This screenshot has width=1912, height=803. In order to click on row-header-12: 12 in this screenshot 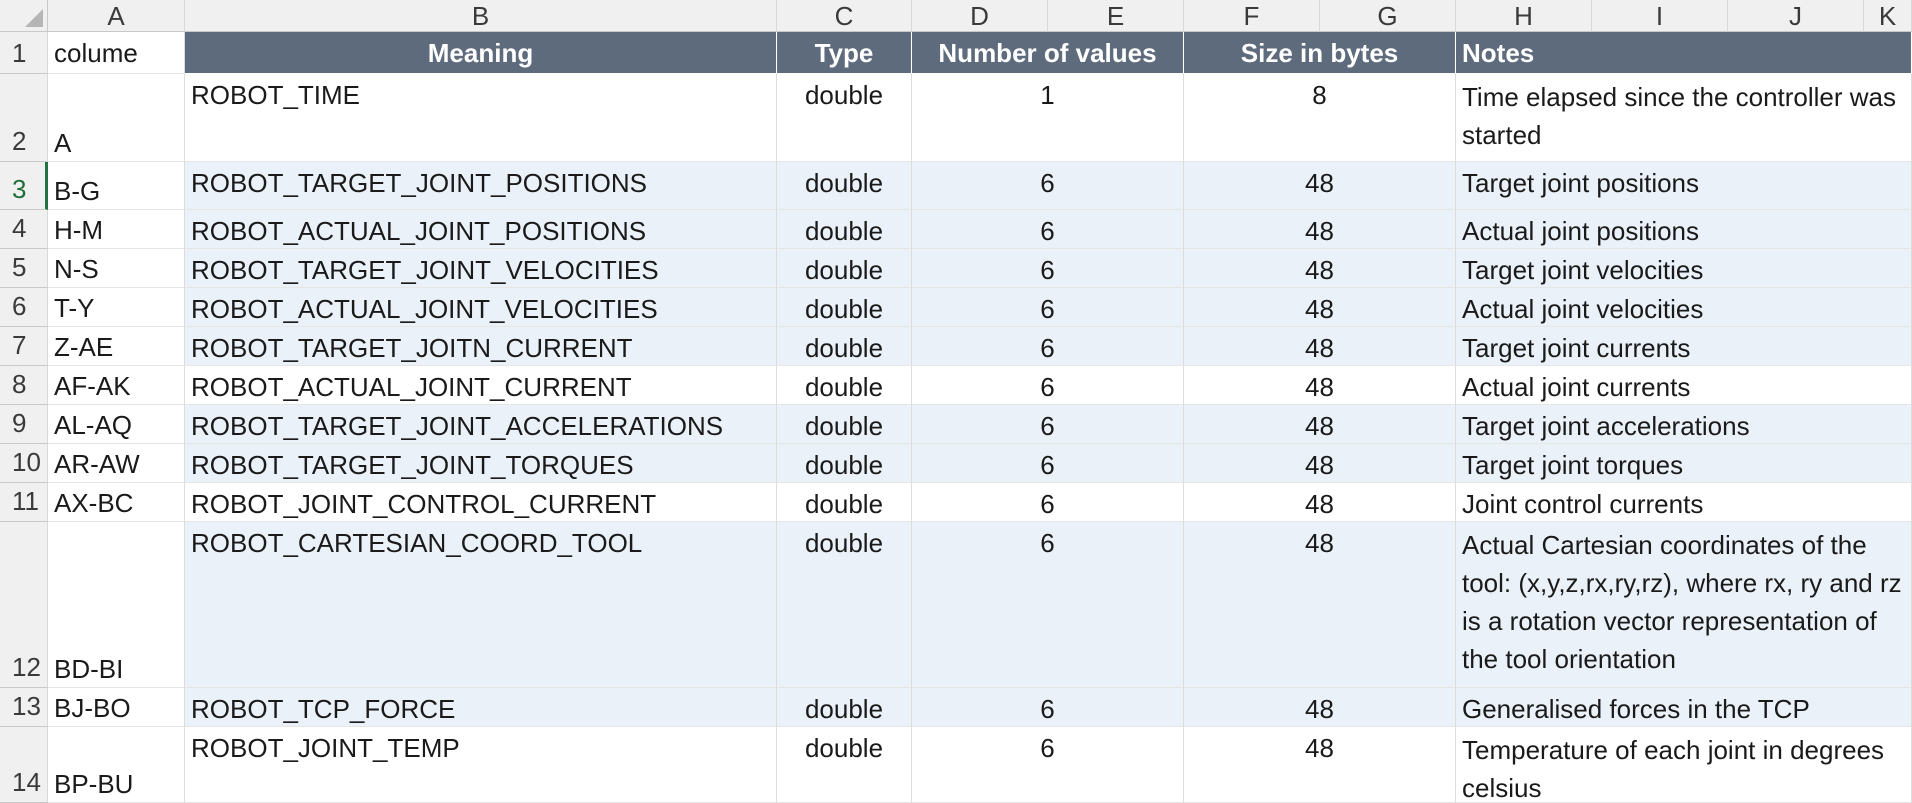, I will do `click(24, 605)`.